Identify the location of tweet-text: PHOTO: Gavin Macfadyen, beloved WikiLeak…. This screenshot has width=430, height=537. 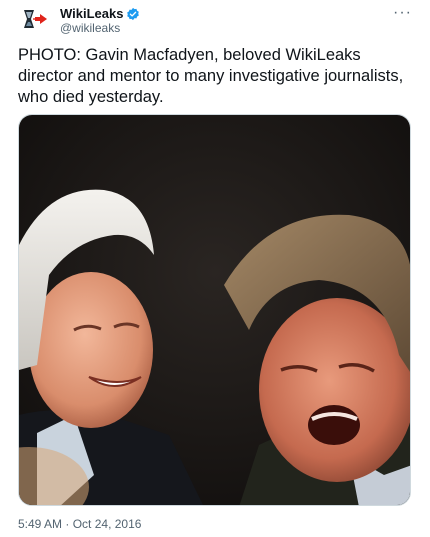
(211, 76).